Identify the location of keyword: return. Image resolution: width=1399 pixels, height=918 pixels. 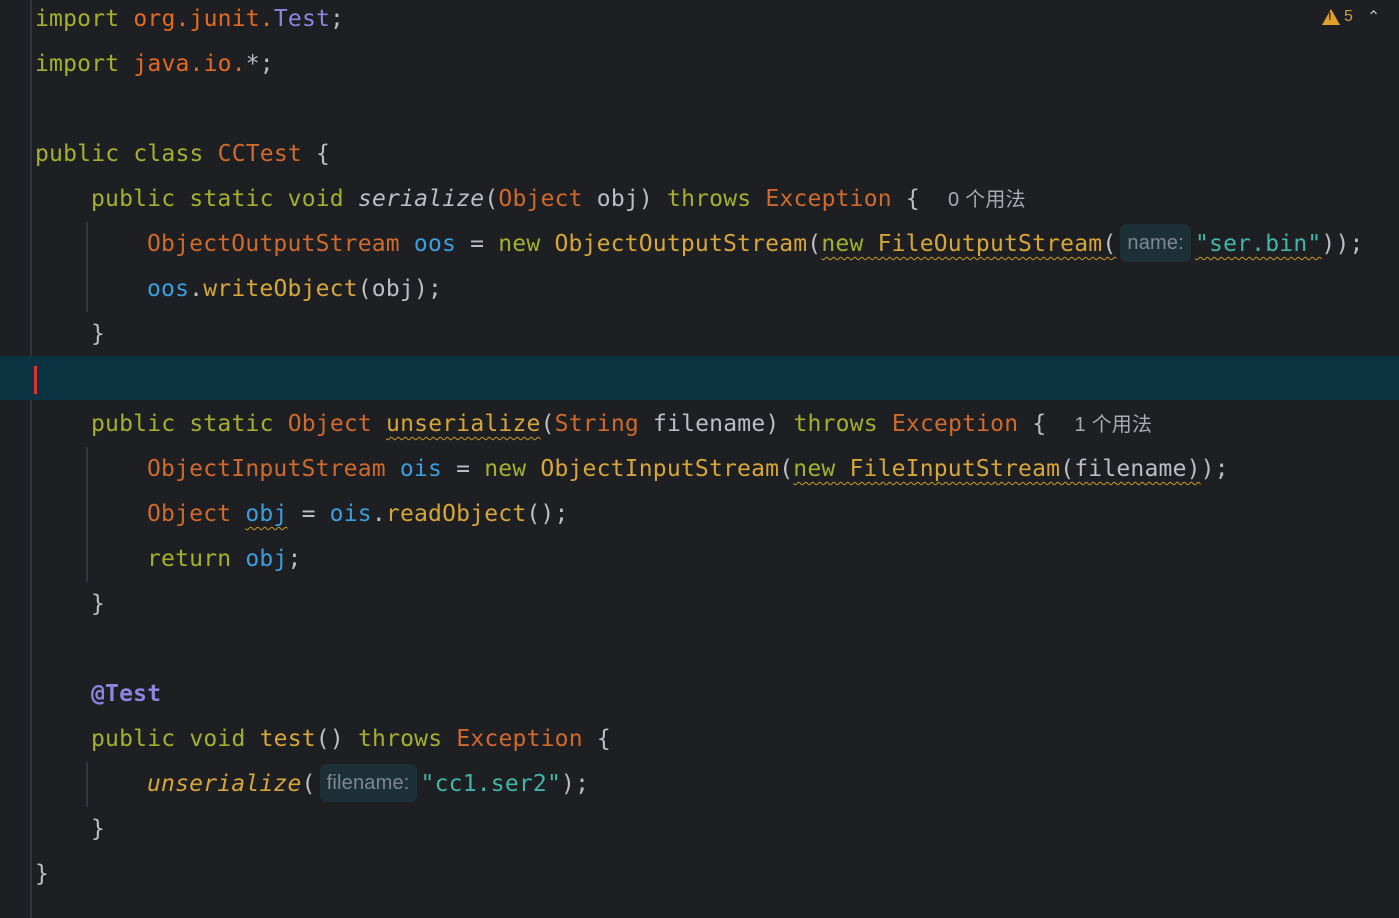
(189, 559).